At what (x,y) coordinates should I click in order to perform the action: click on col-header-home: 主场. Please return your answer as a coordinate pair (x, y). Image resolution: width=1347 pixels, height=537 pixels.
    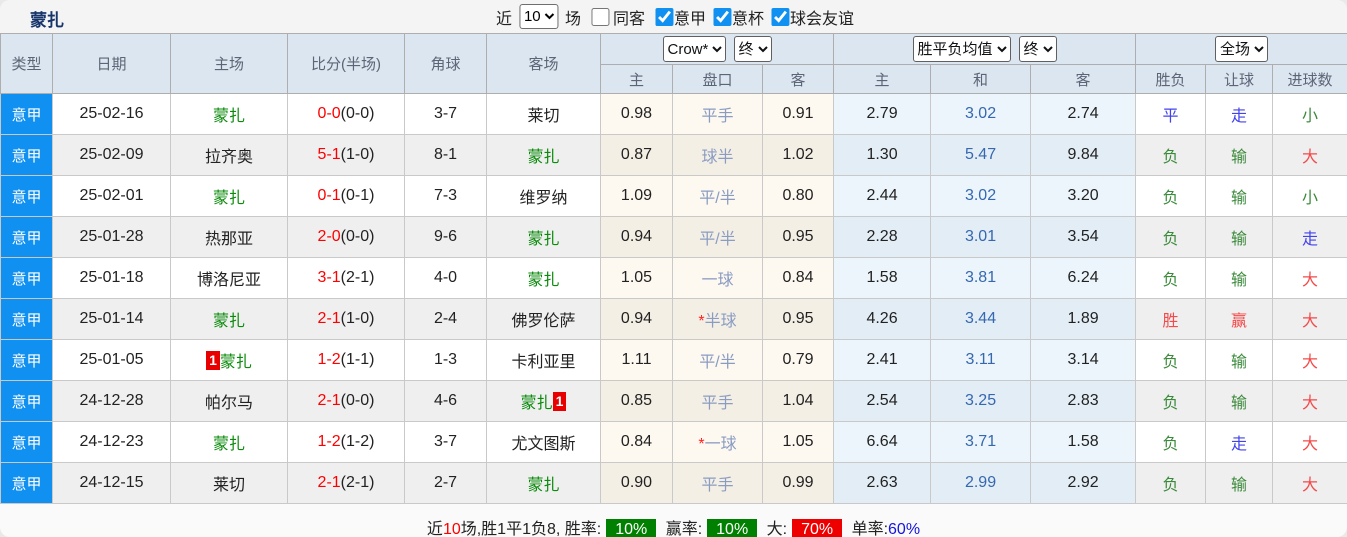
    Looking at the image, I should click on (229, 63).